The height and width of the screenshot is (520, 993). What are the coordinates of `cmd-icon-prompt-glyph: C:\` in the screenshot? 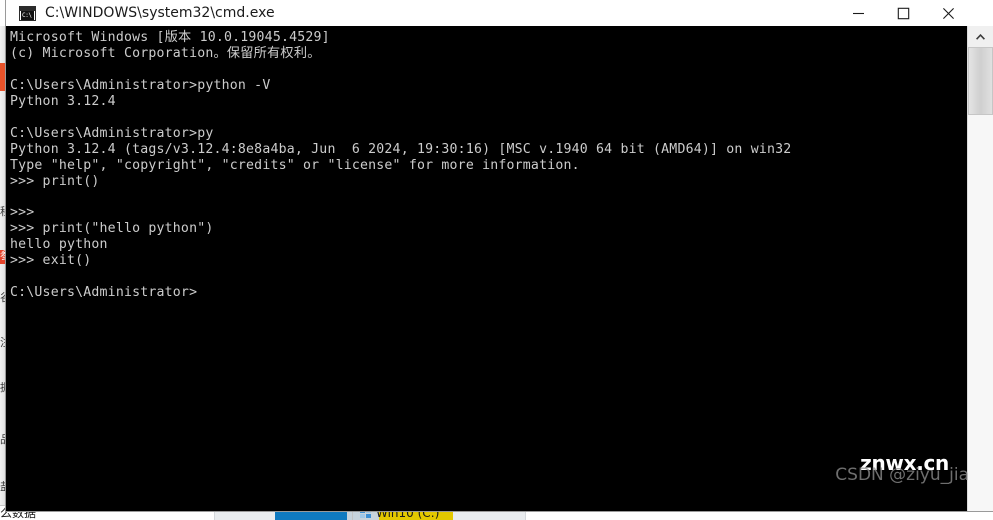 It's located at (27, 15).